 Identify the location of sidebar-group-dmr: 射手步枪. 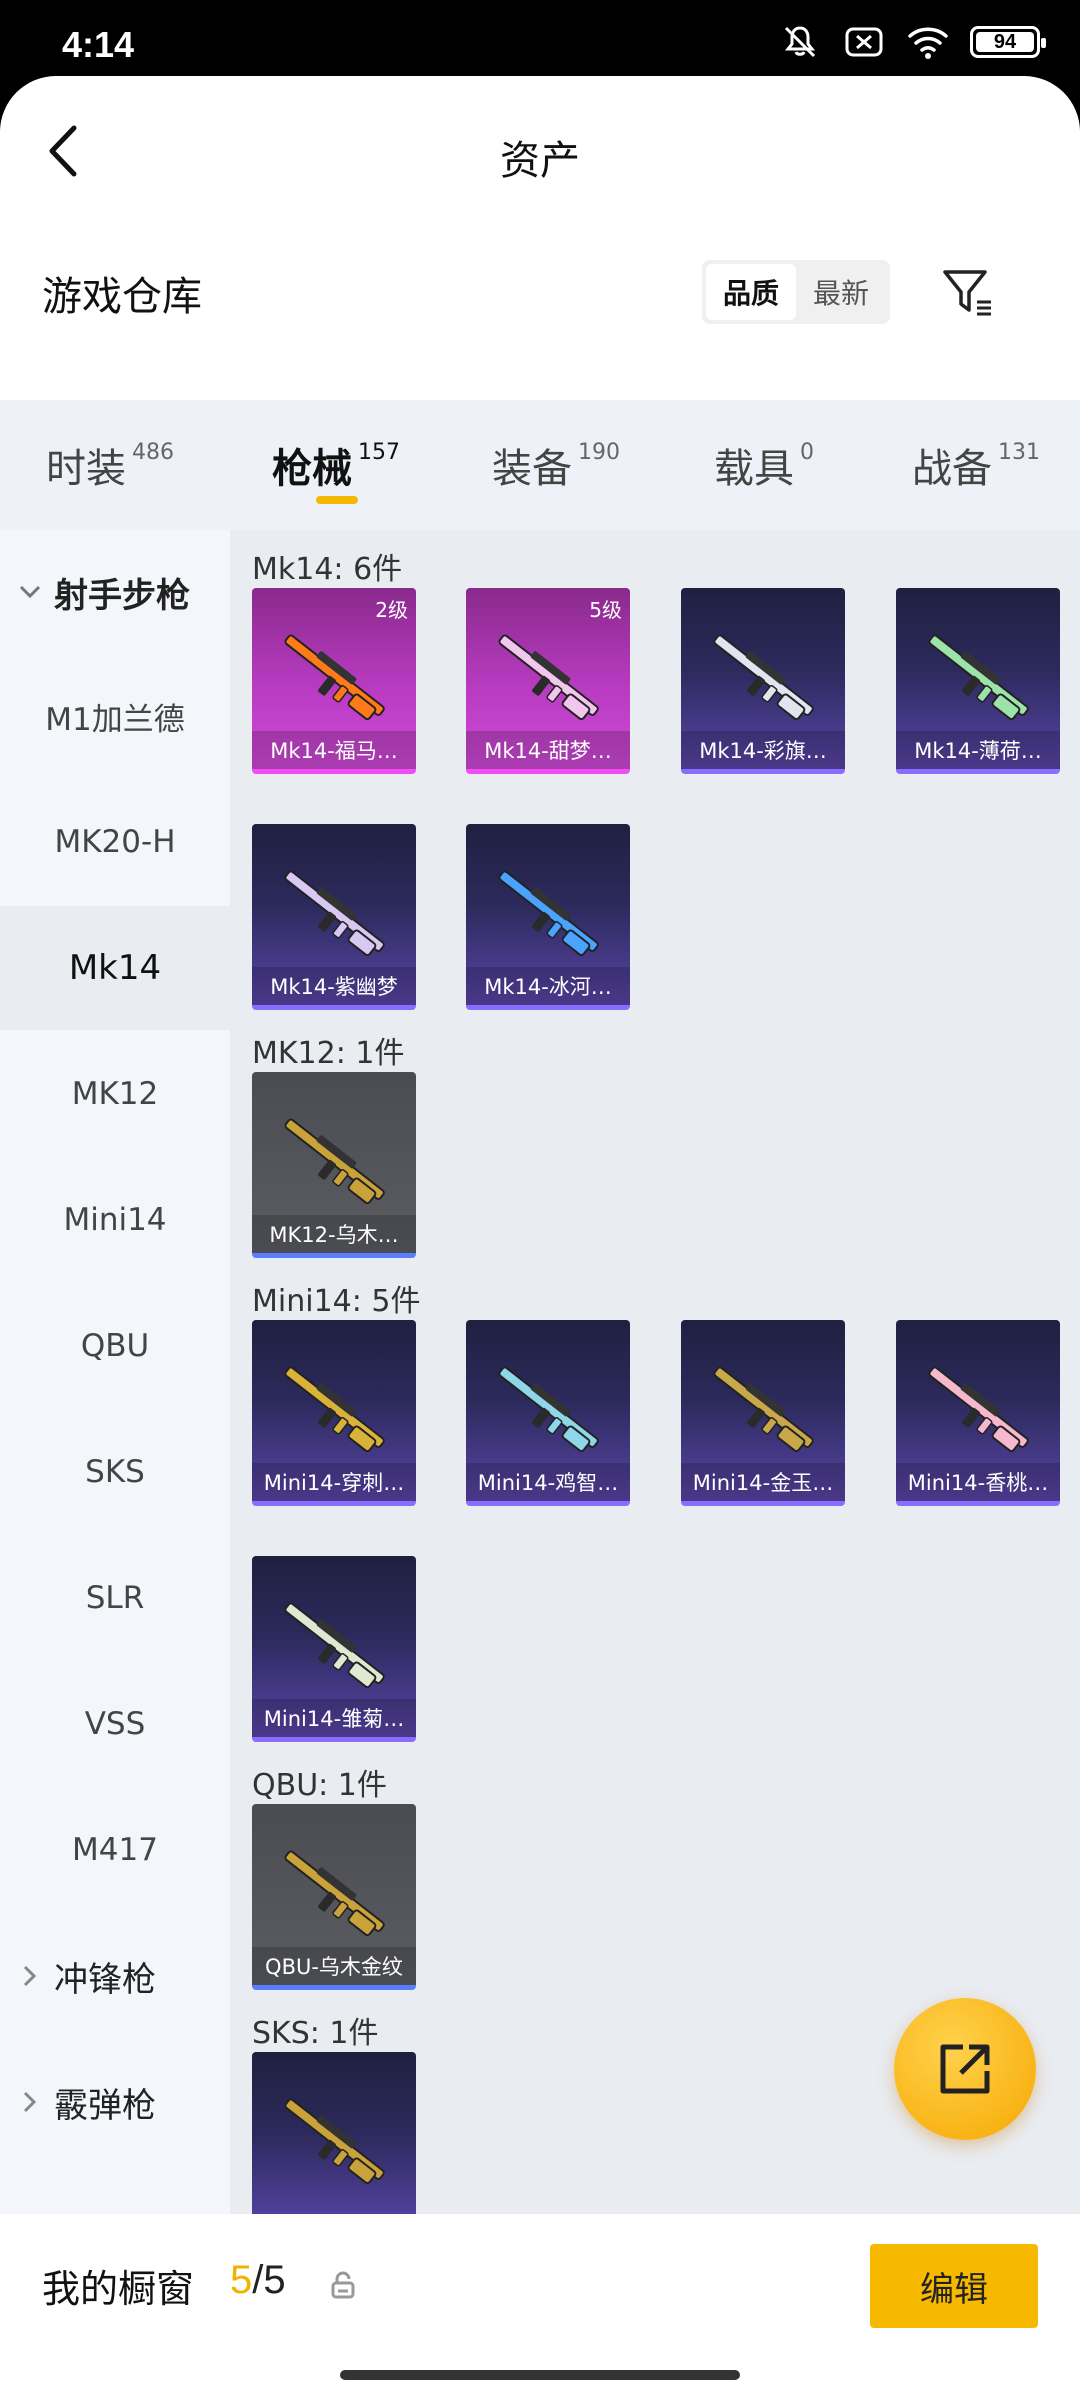
(115, 592).